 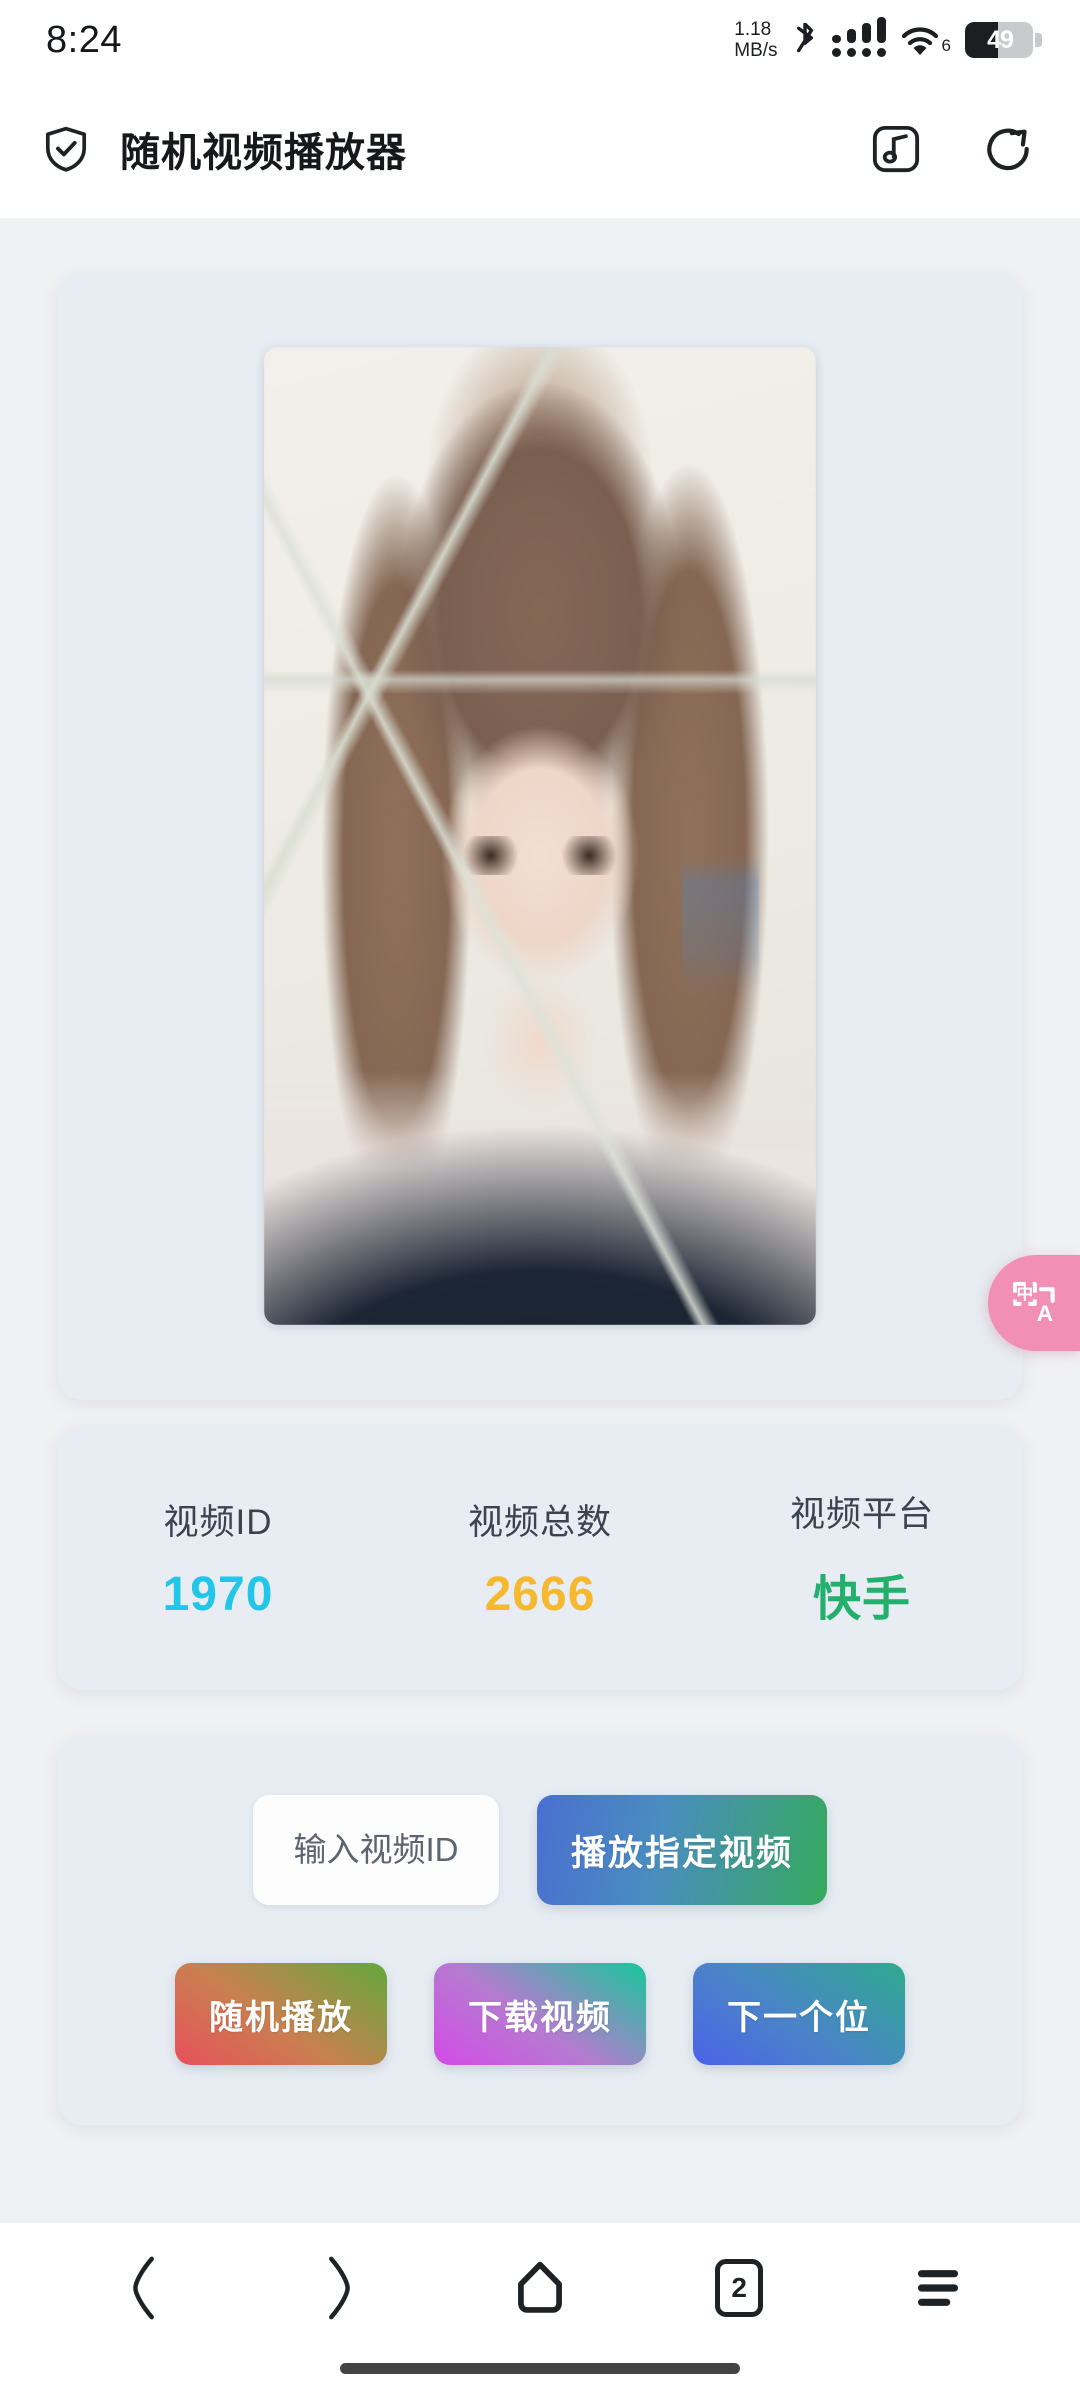 I want to click on nav-back-button, so click(x=142, y=2288).